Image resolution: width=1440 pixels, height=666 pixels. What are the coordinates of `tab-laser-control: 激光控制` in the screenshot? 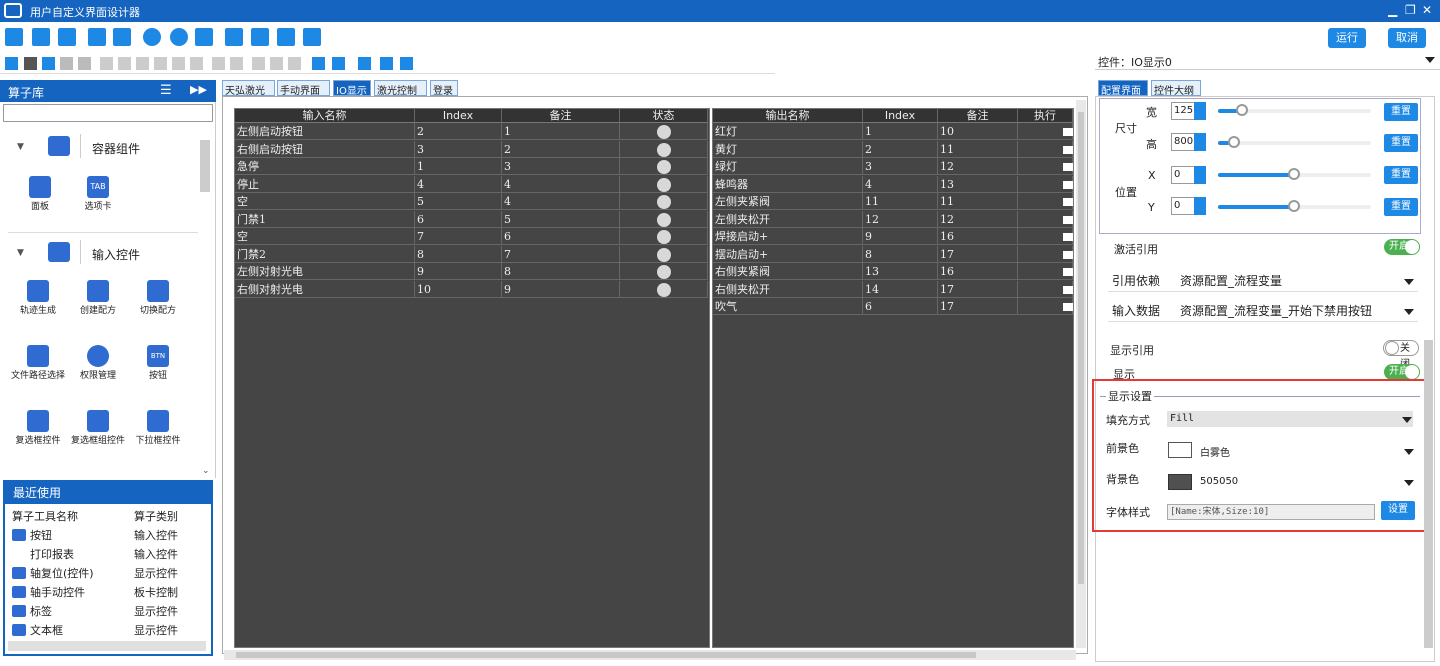 It's located at (400, 88).